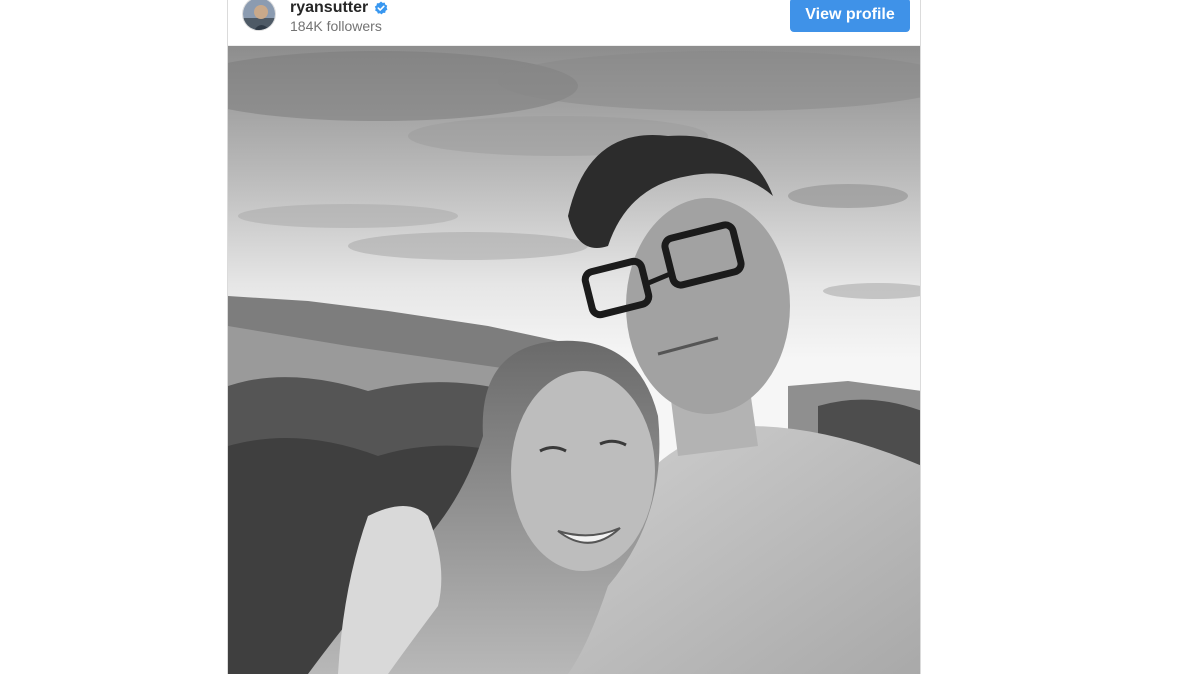  What do you see at coordinates (381, 8) in the screenshot?
I see `verified-badge-icon` at bounding box center [381, 8].